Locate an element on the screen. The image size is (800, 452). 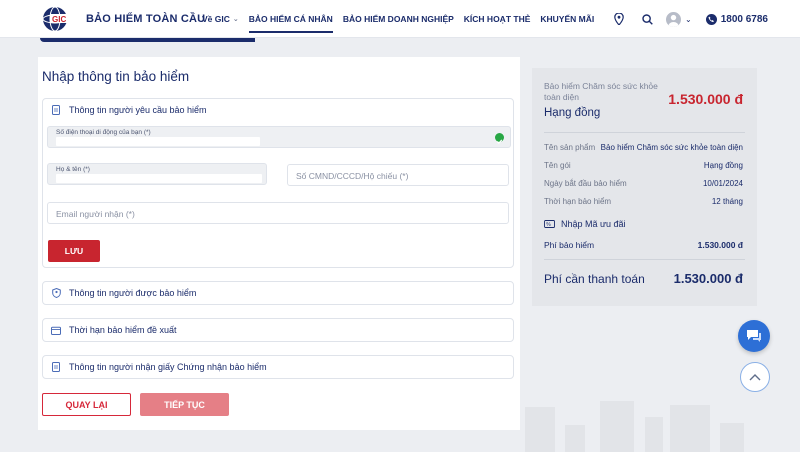
nav-label: Về GIC is located at coordinates (216, 19).